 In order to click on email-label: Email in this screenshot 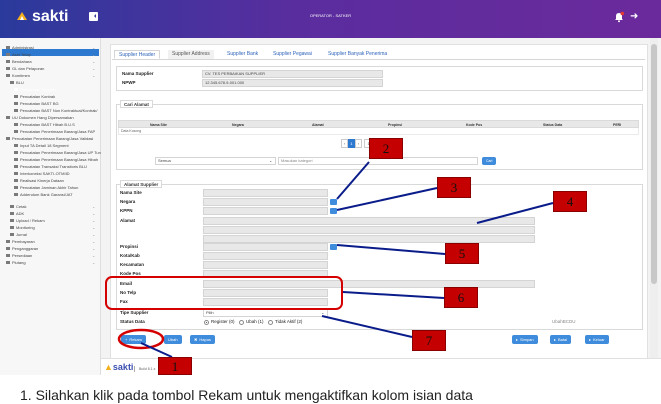, I will do `click(126, 283)`.